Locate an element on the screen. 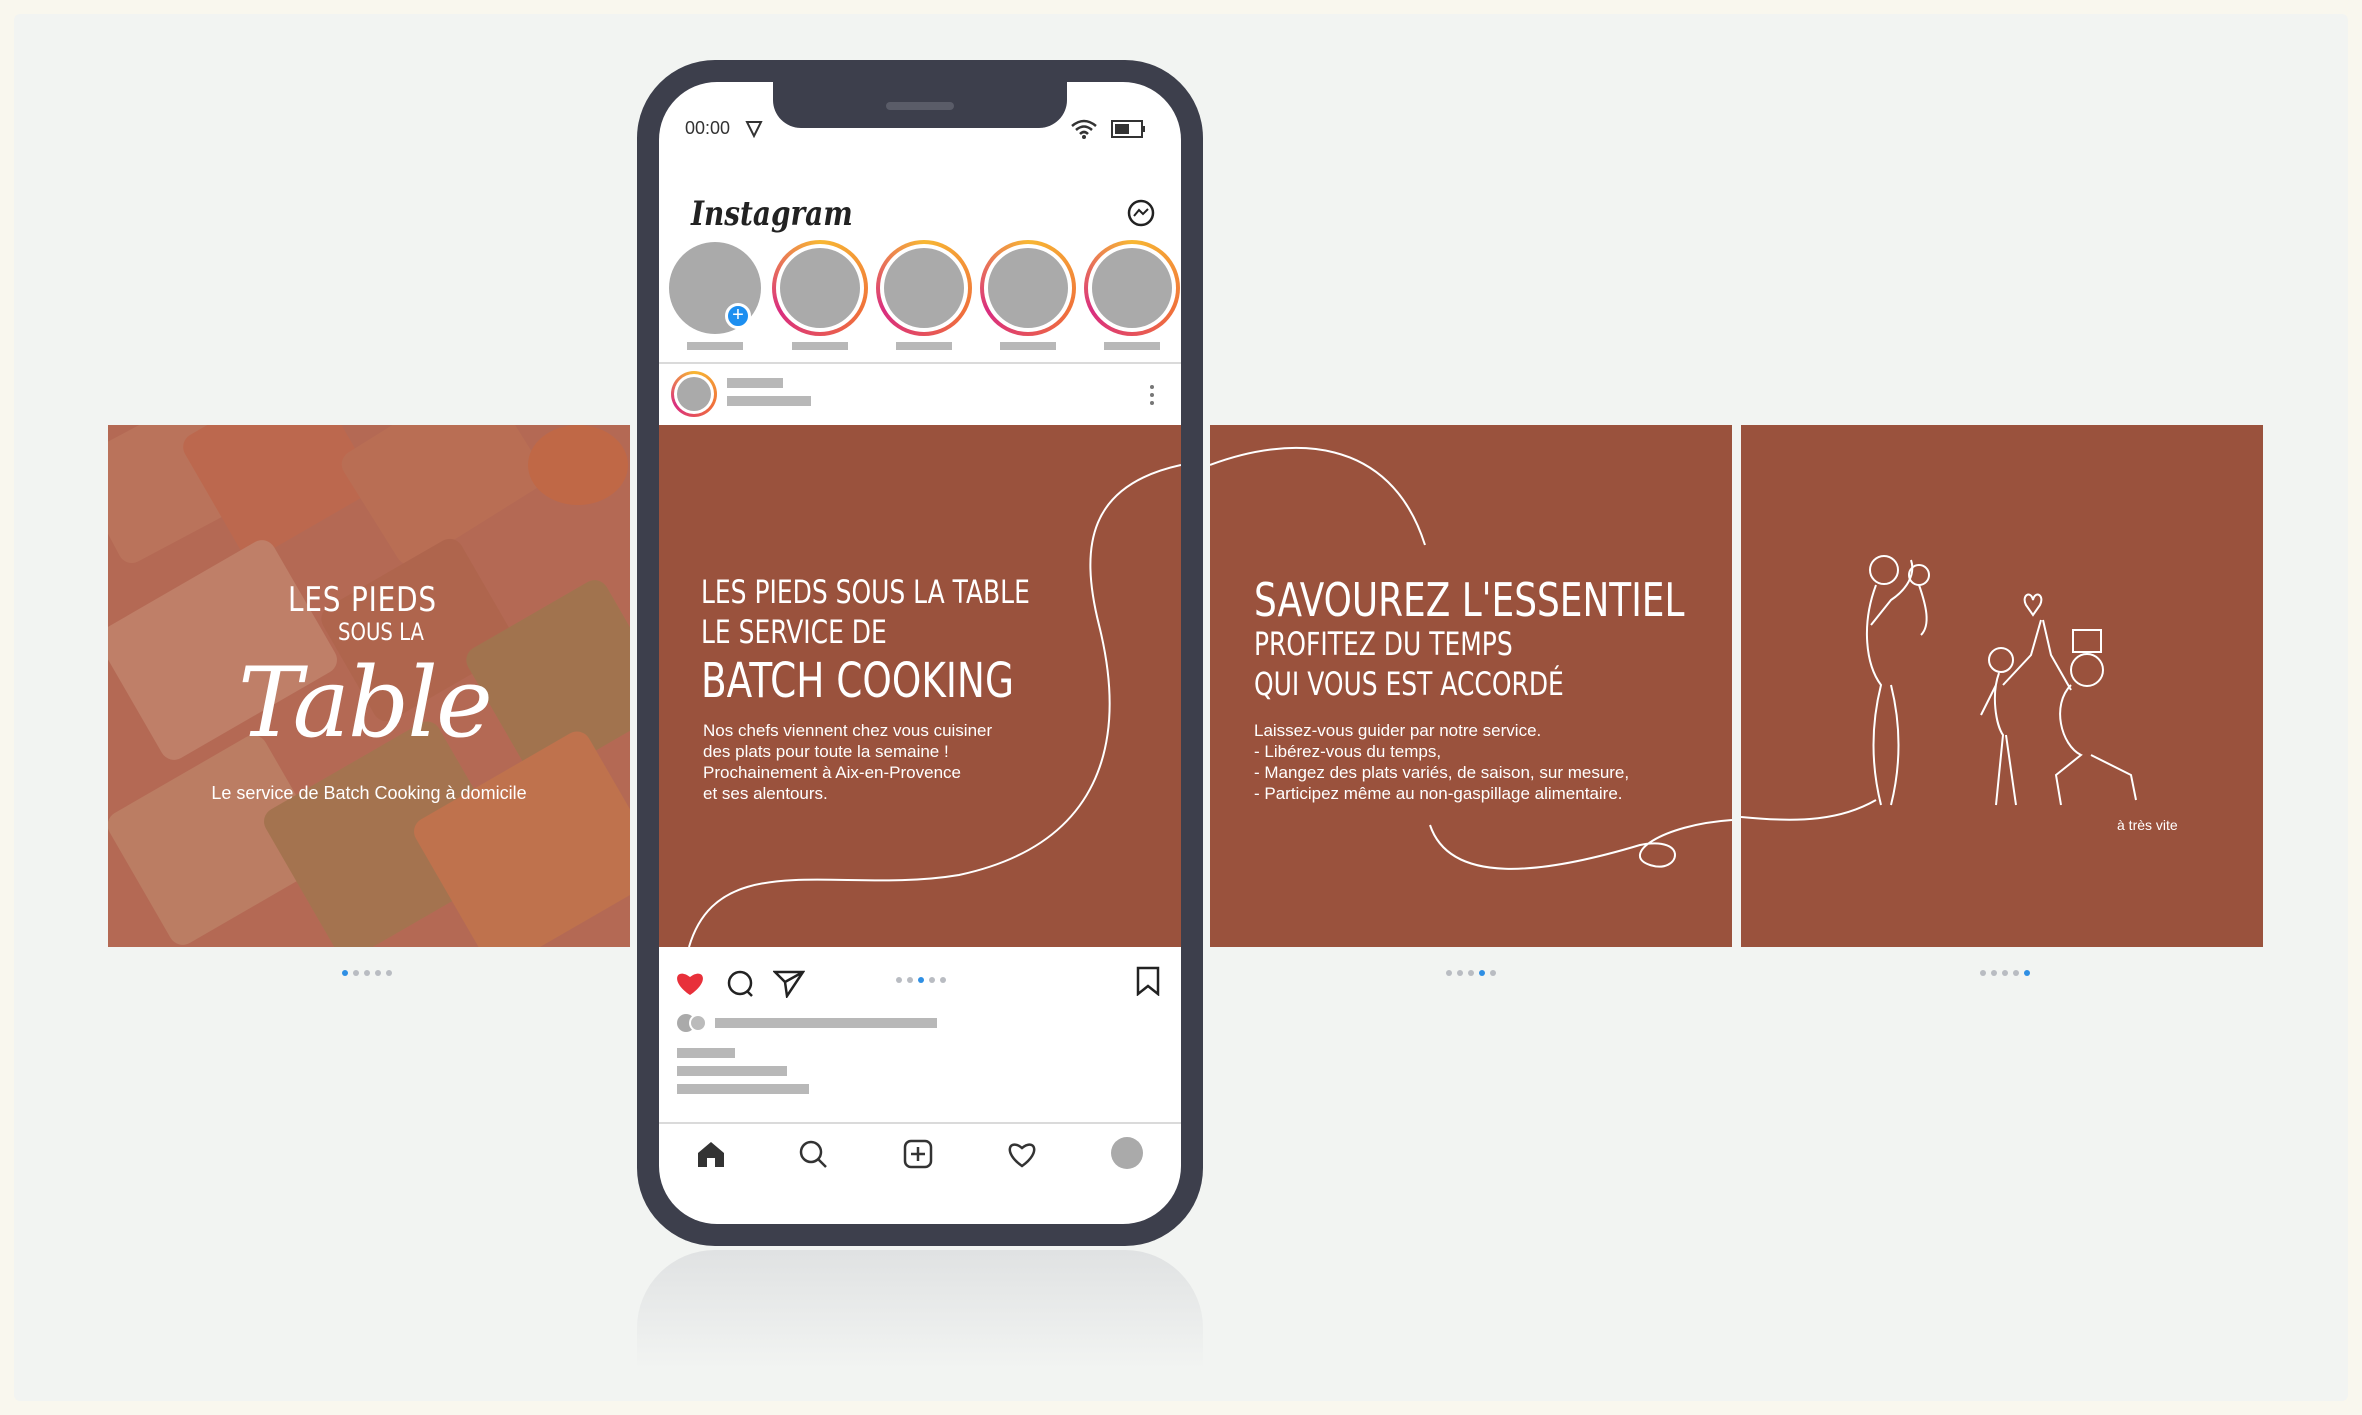 Image resolution: width=2362 pixels, height=1415 pixels. slide-caption: à très vite is located at coordinates (2147, 825).